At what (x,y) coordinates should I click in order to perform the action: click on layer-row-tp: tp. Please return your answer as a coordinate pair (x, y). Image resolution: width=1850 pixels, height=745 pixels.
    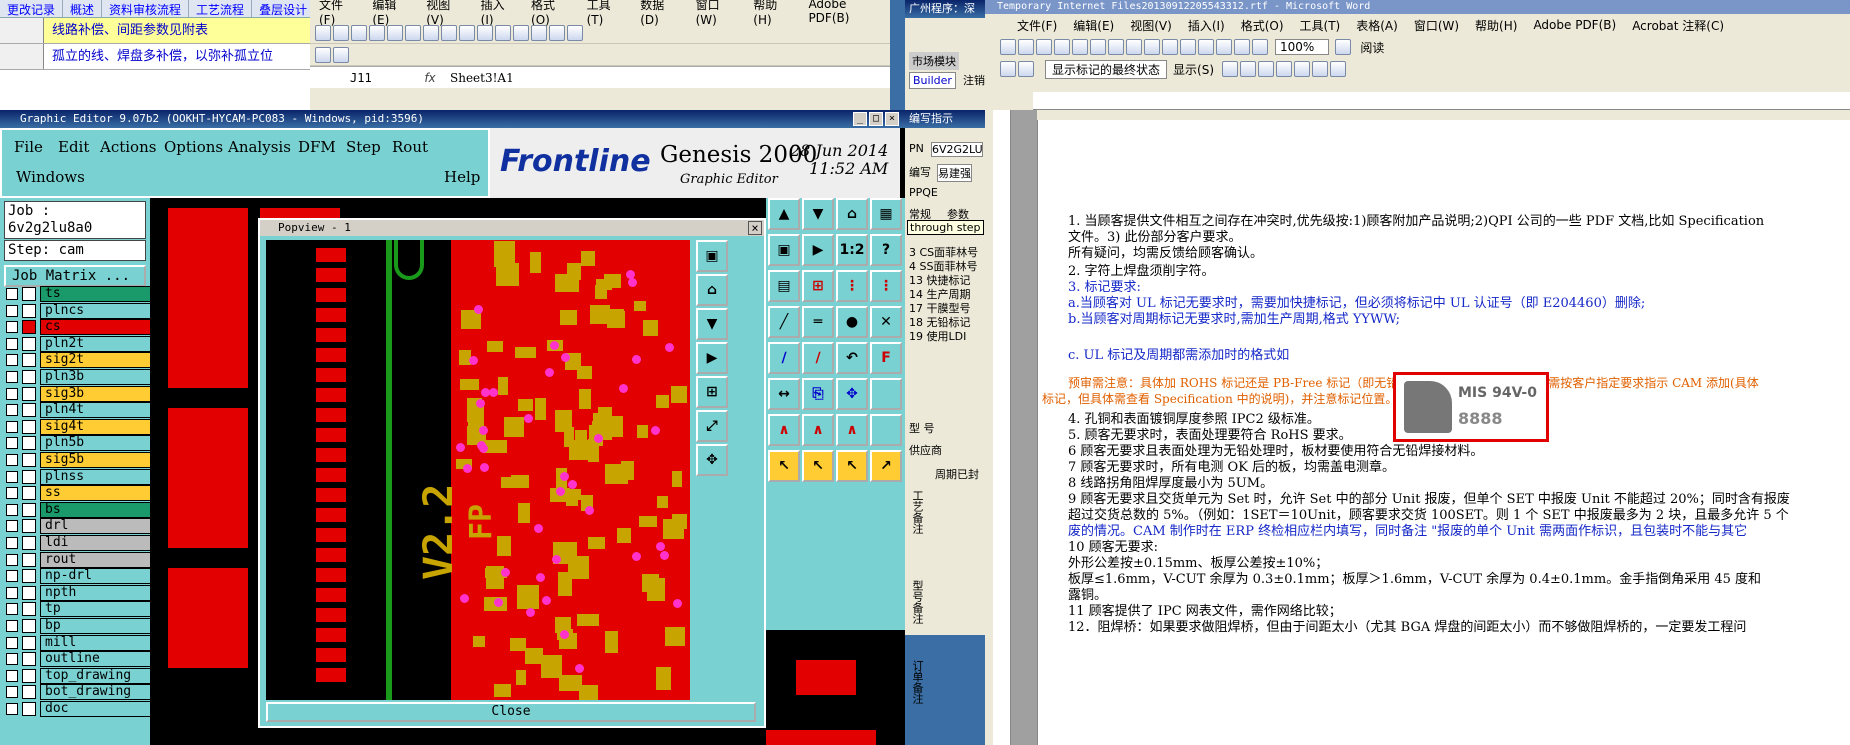
    Looking at the image, I should click on (81, 609).